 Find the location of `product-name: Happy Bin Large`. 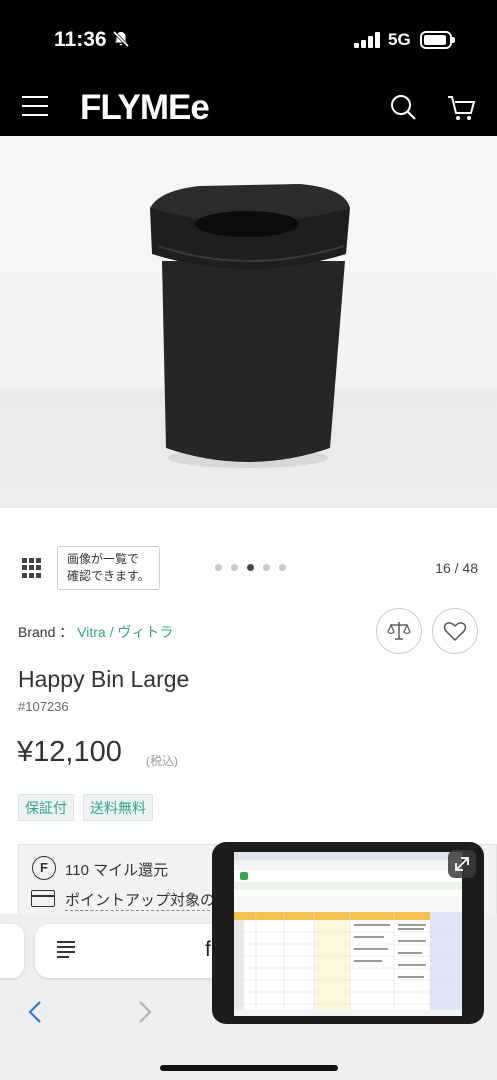

product-name: Happy Bin Large is located at coordinates (104, 679).